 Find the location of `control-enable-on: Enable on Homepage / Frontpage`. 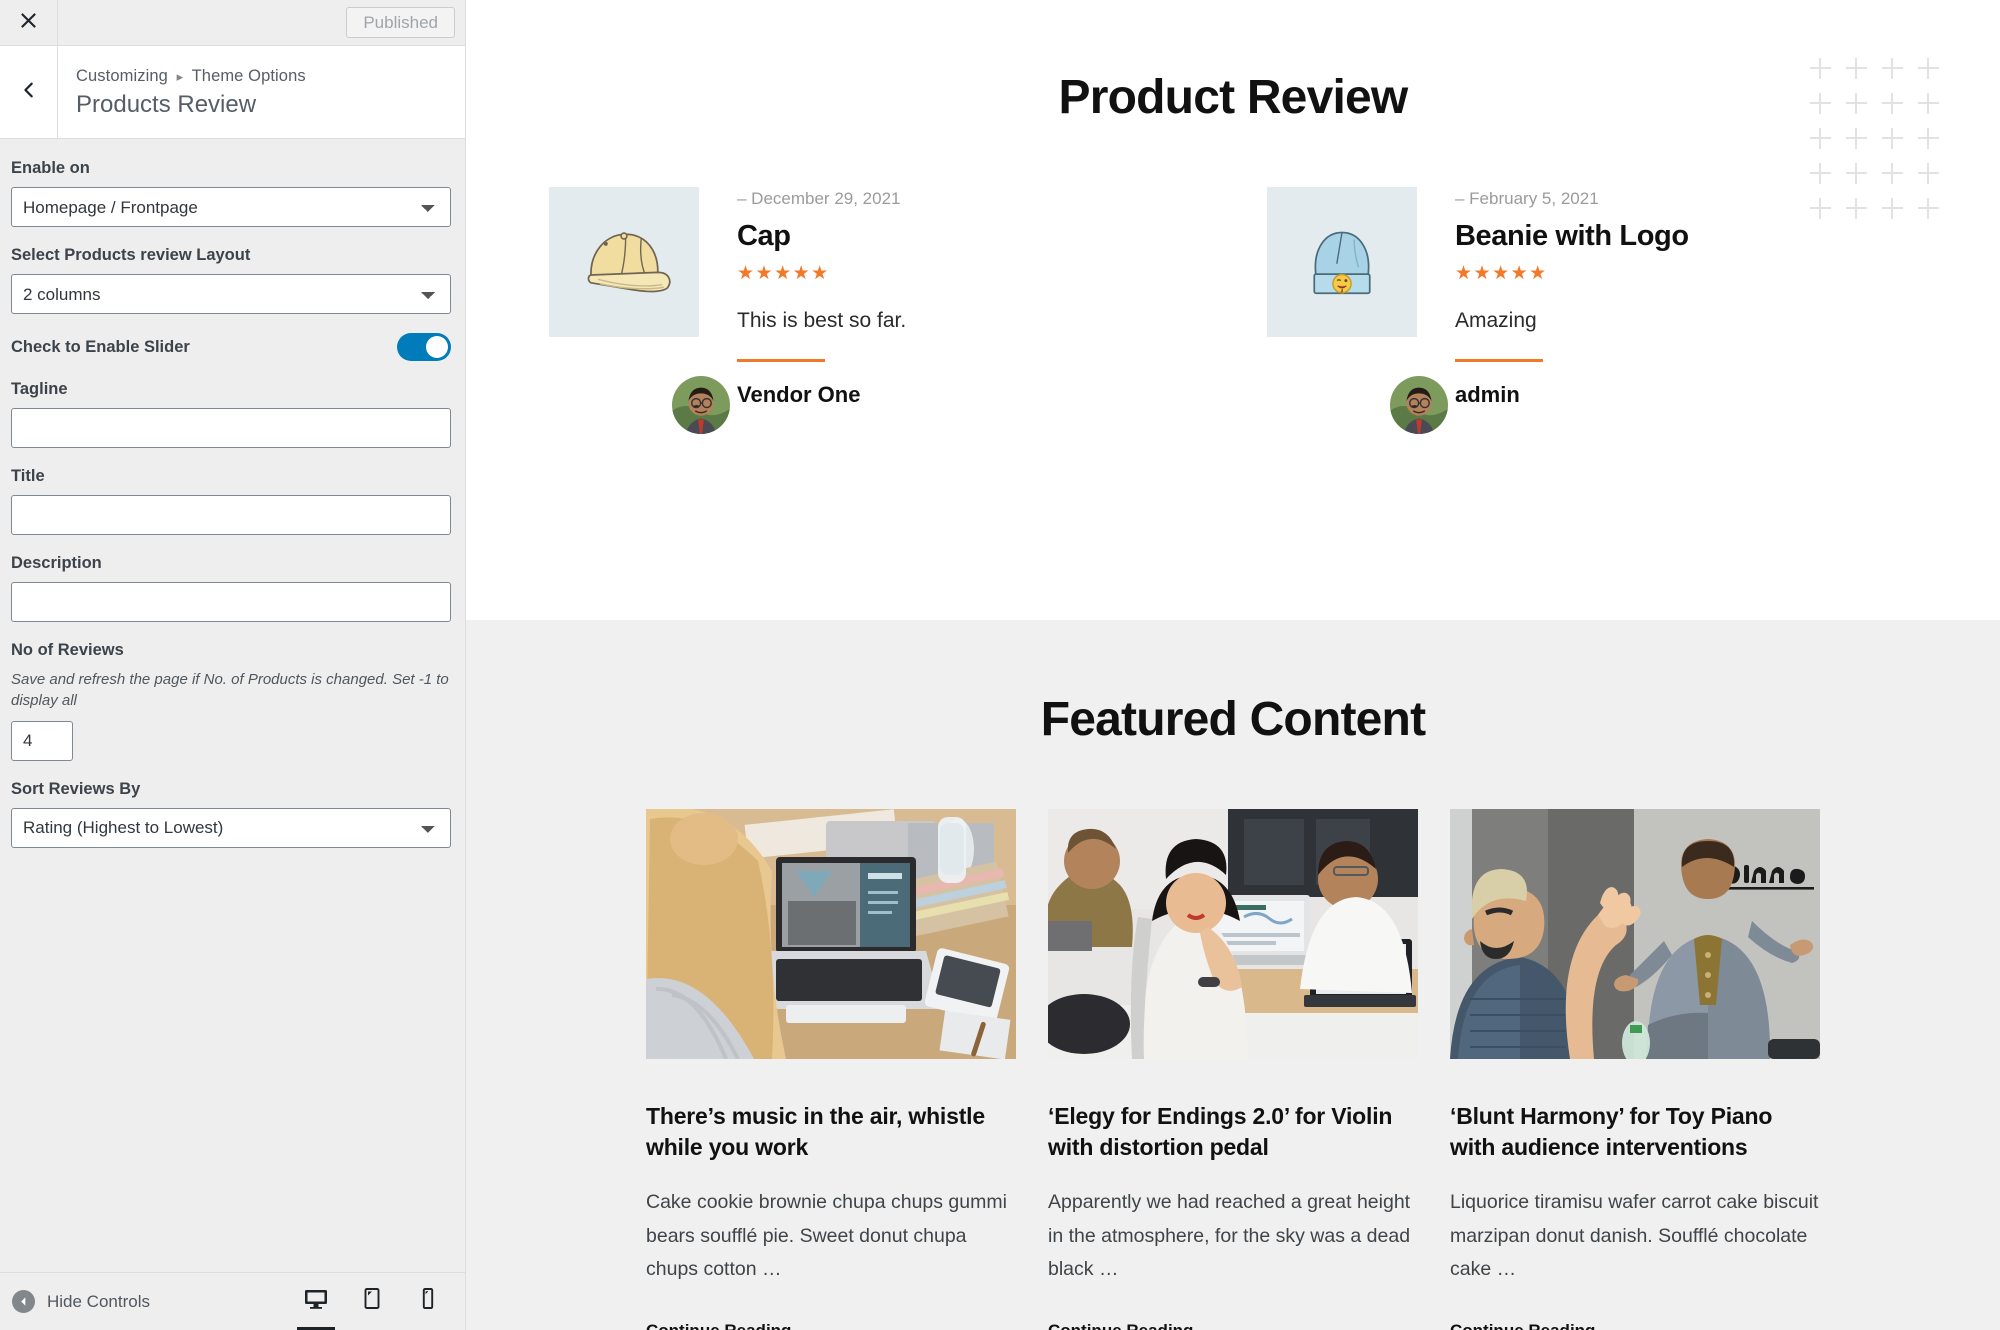

control-enable-on: Enable on Homepage / Frontpage is located at coordinates (231, 193).